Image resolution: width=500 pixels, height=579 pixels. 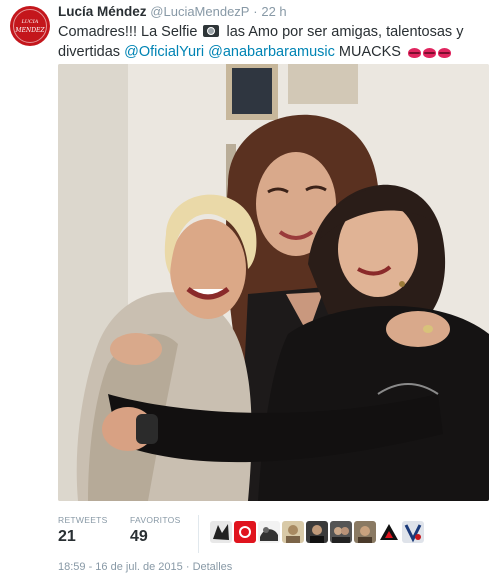 What do you see at coordinates (120, 567) in the screenshot?
I see `tweet-timestamp: 18:59 - 16 de jul. de 2015` at bounding box center [120, 567].